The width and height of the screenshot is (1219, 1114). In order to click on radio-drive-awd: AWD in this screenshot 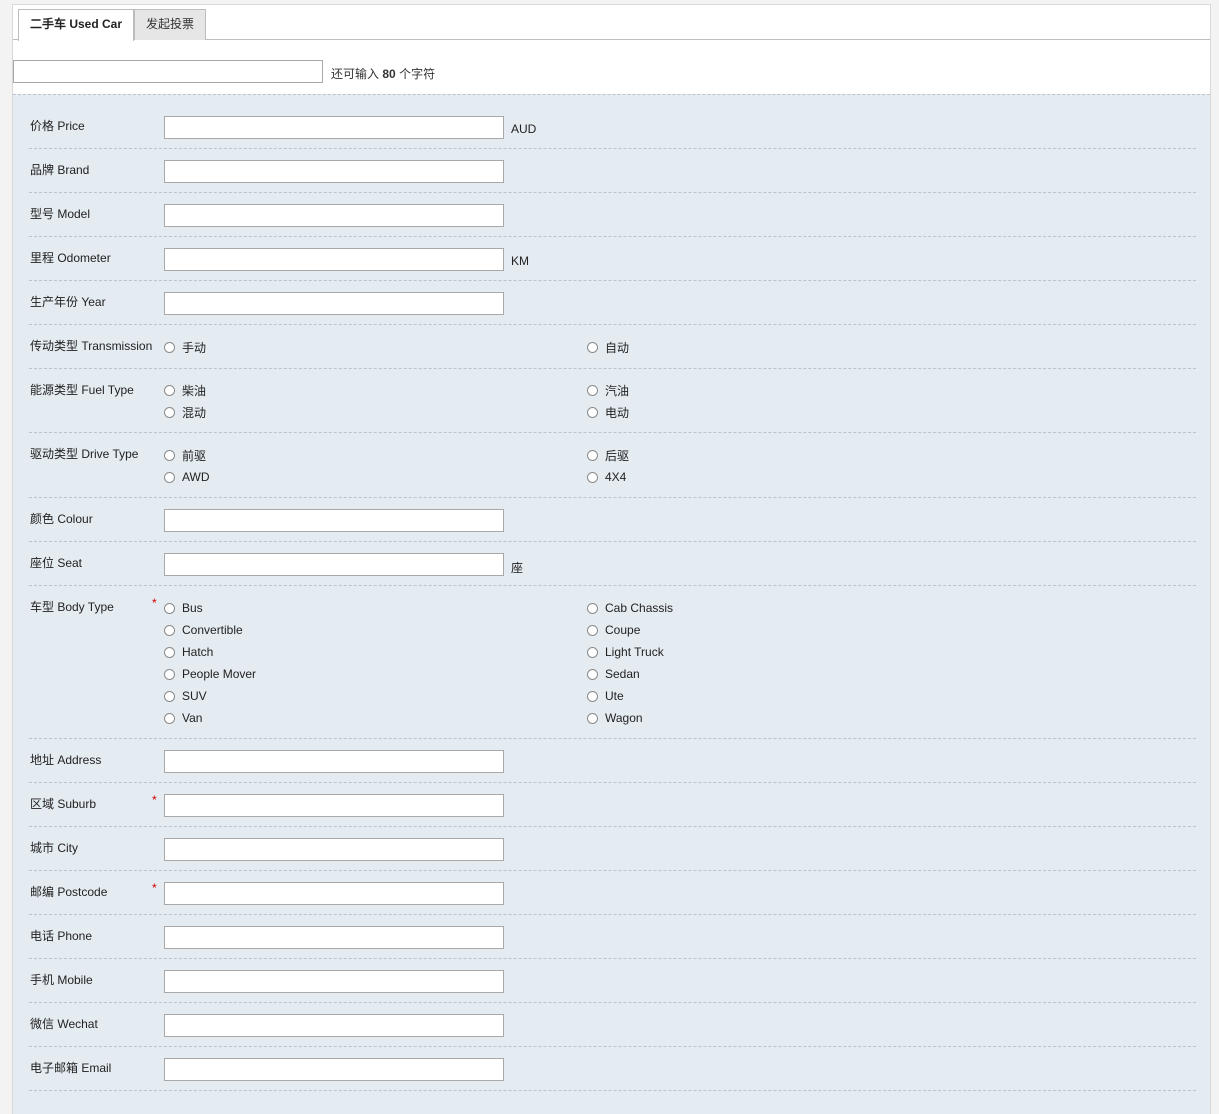, I will do `click(187, 477)`.